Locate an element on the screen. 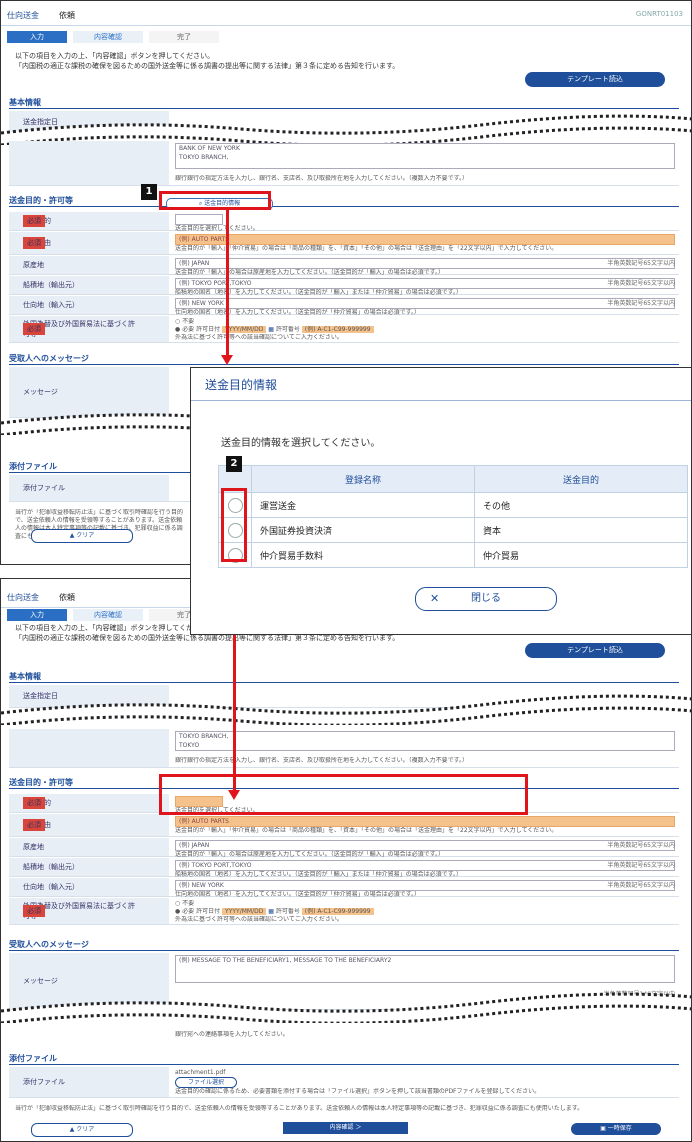  chevron-right-icon: ＞ is located at coordinates (357, 1127).